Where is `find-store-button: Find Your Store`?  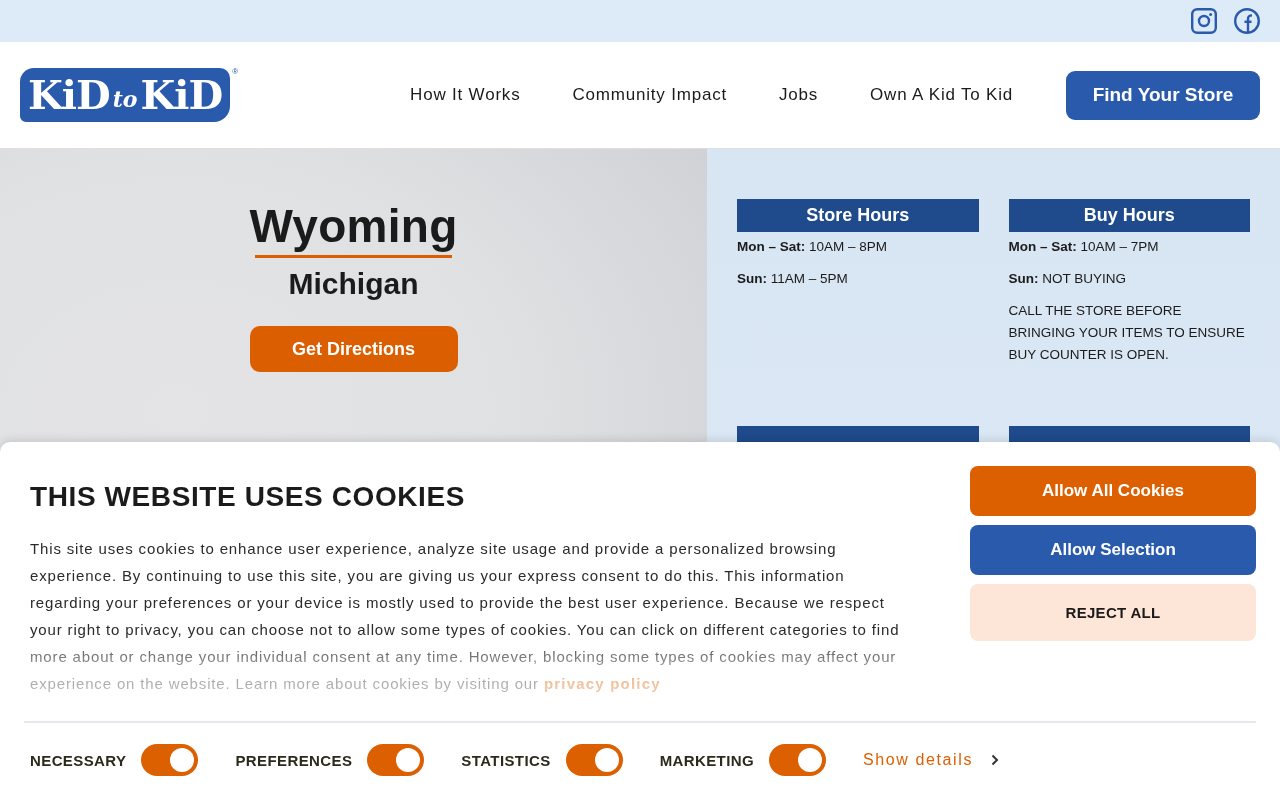 find-store-button: Find Your Store is located at coordinates (1163, 95).